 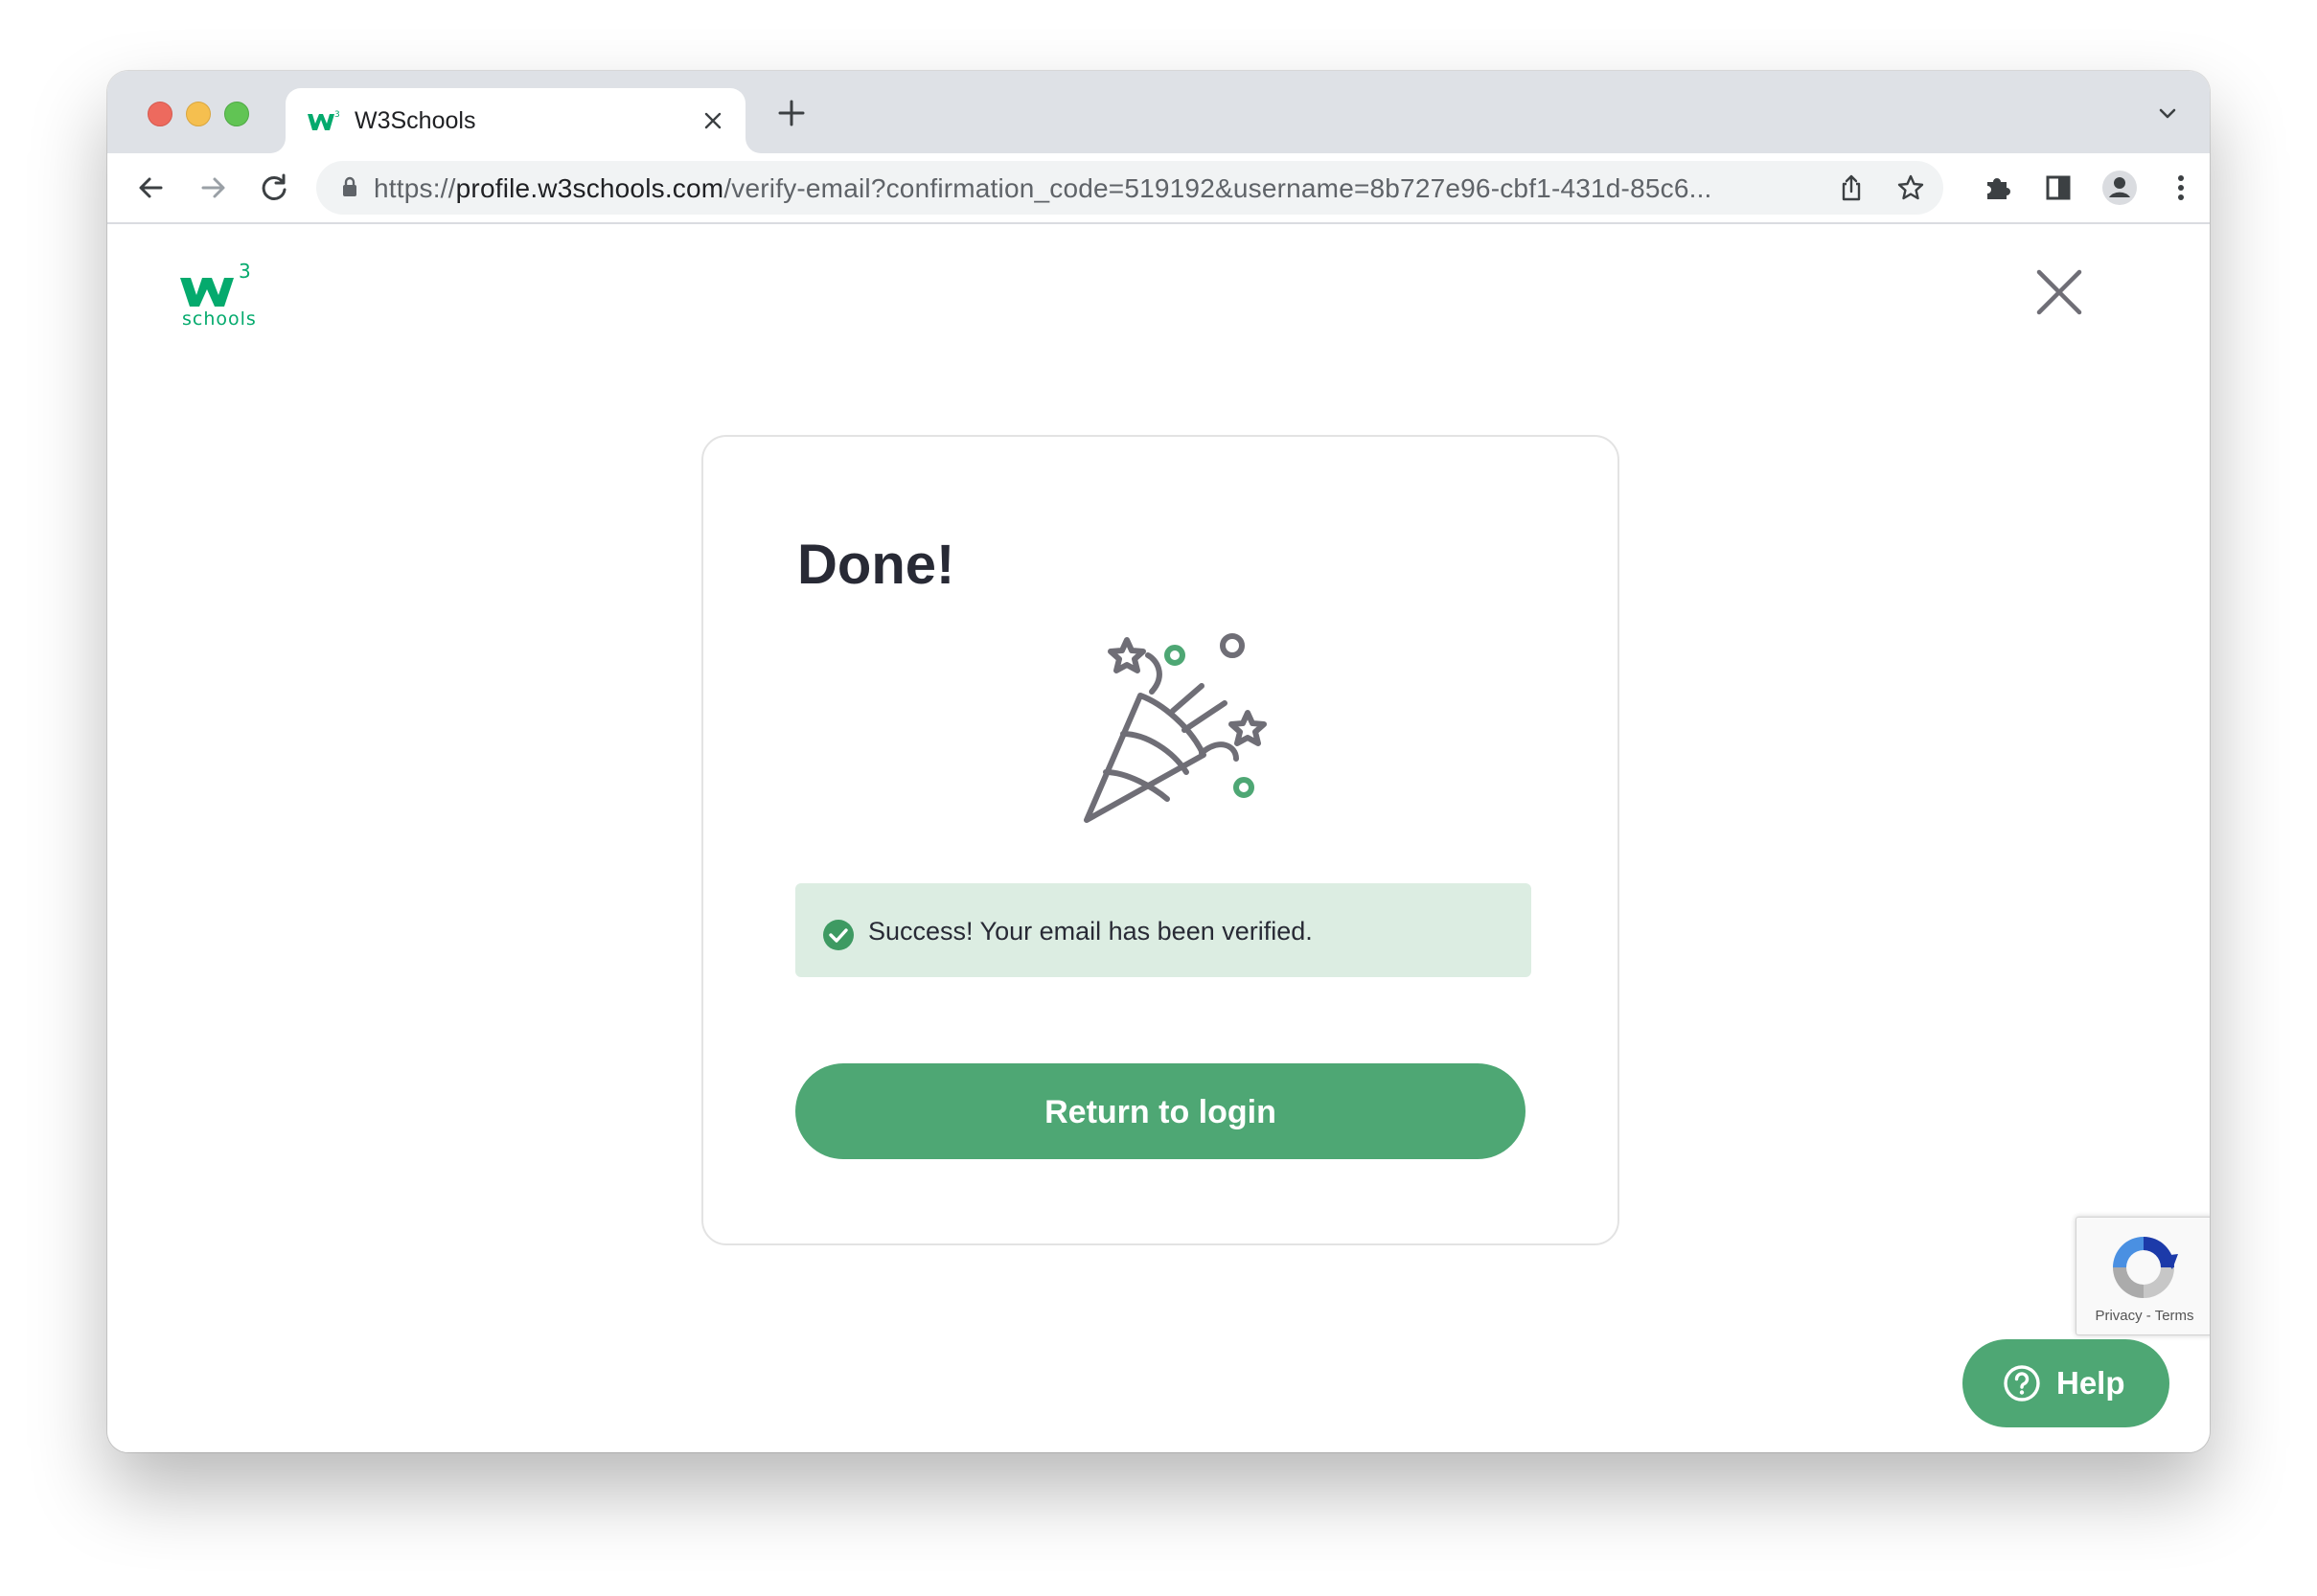 I want to click on check-circle-icon, so click(x=838, y=935).